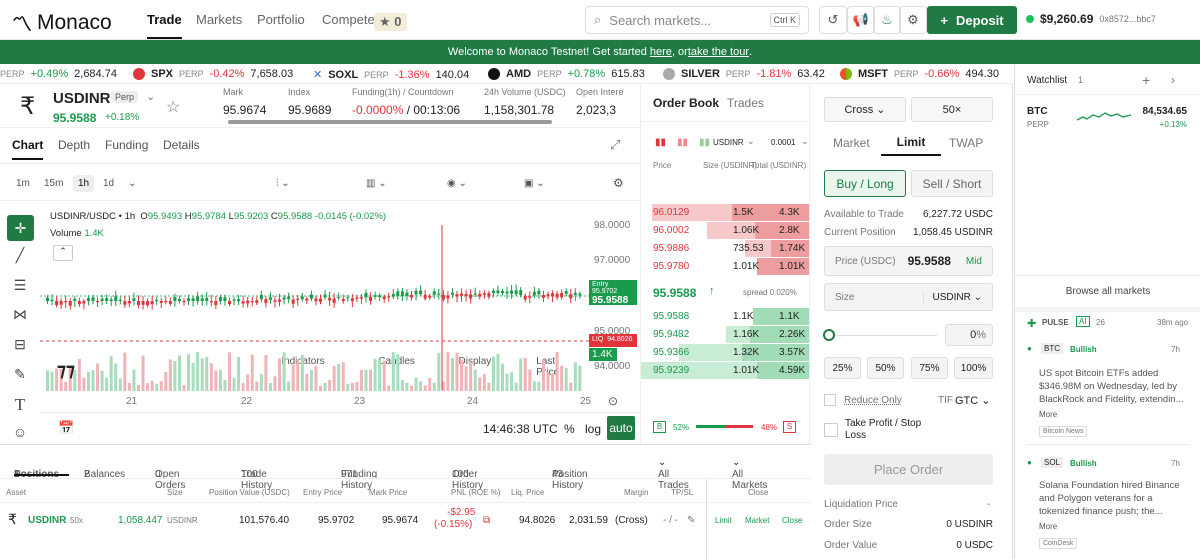 Image resolution: width=1200 pixels, height=560 pixels. Describe the element at coordinates (725, 248) in the screenshot. I see `ask-row: 95.9886 735.53 1.74K` at that location.